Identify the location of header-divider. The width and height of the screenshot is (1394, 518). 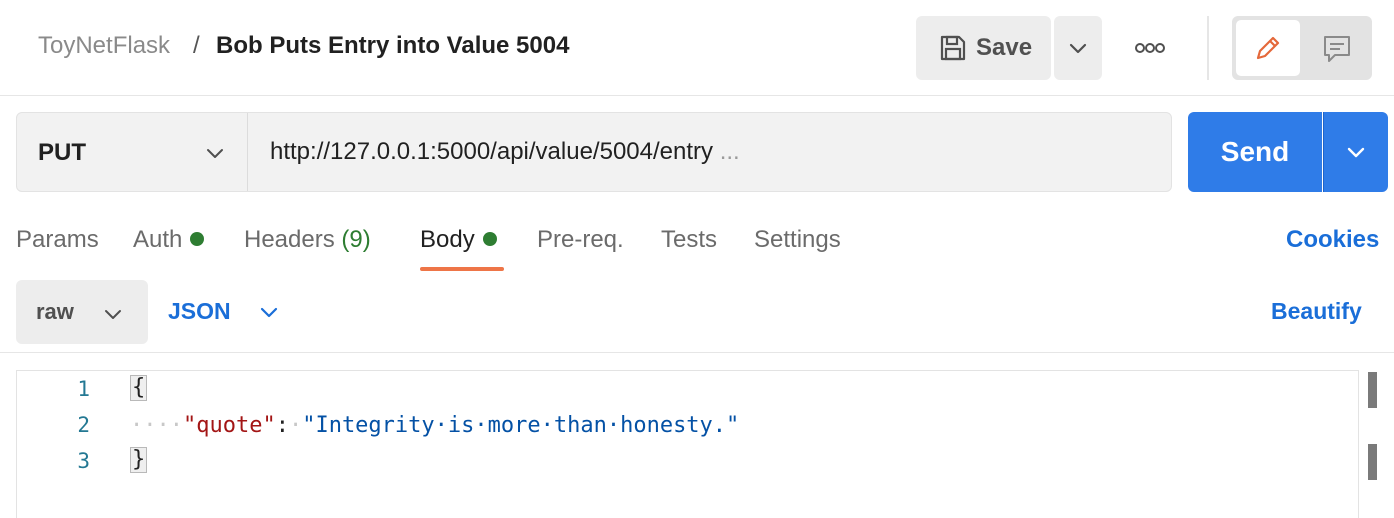
(1208, 48).